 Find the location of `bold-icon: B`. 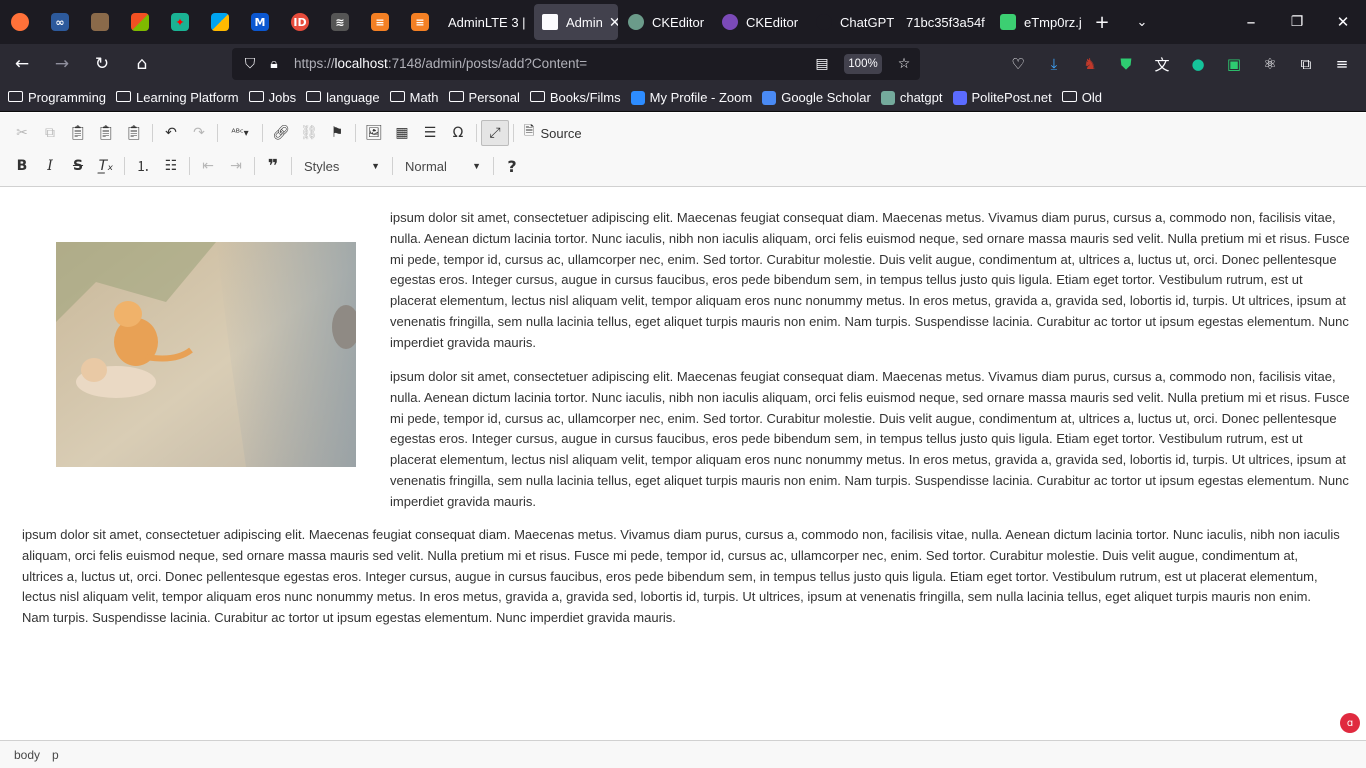

bold-icon: B is located at coordinates (22, 166).